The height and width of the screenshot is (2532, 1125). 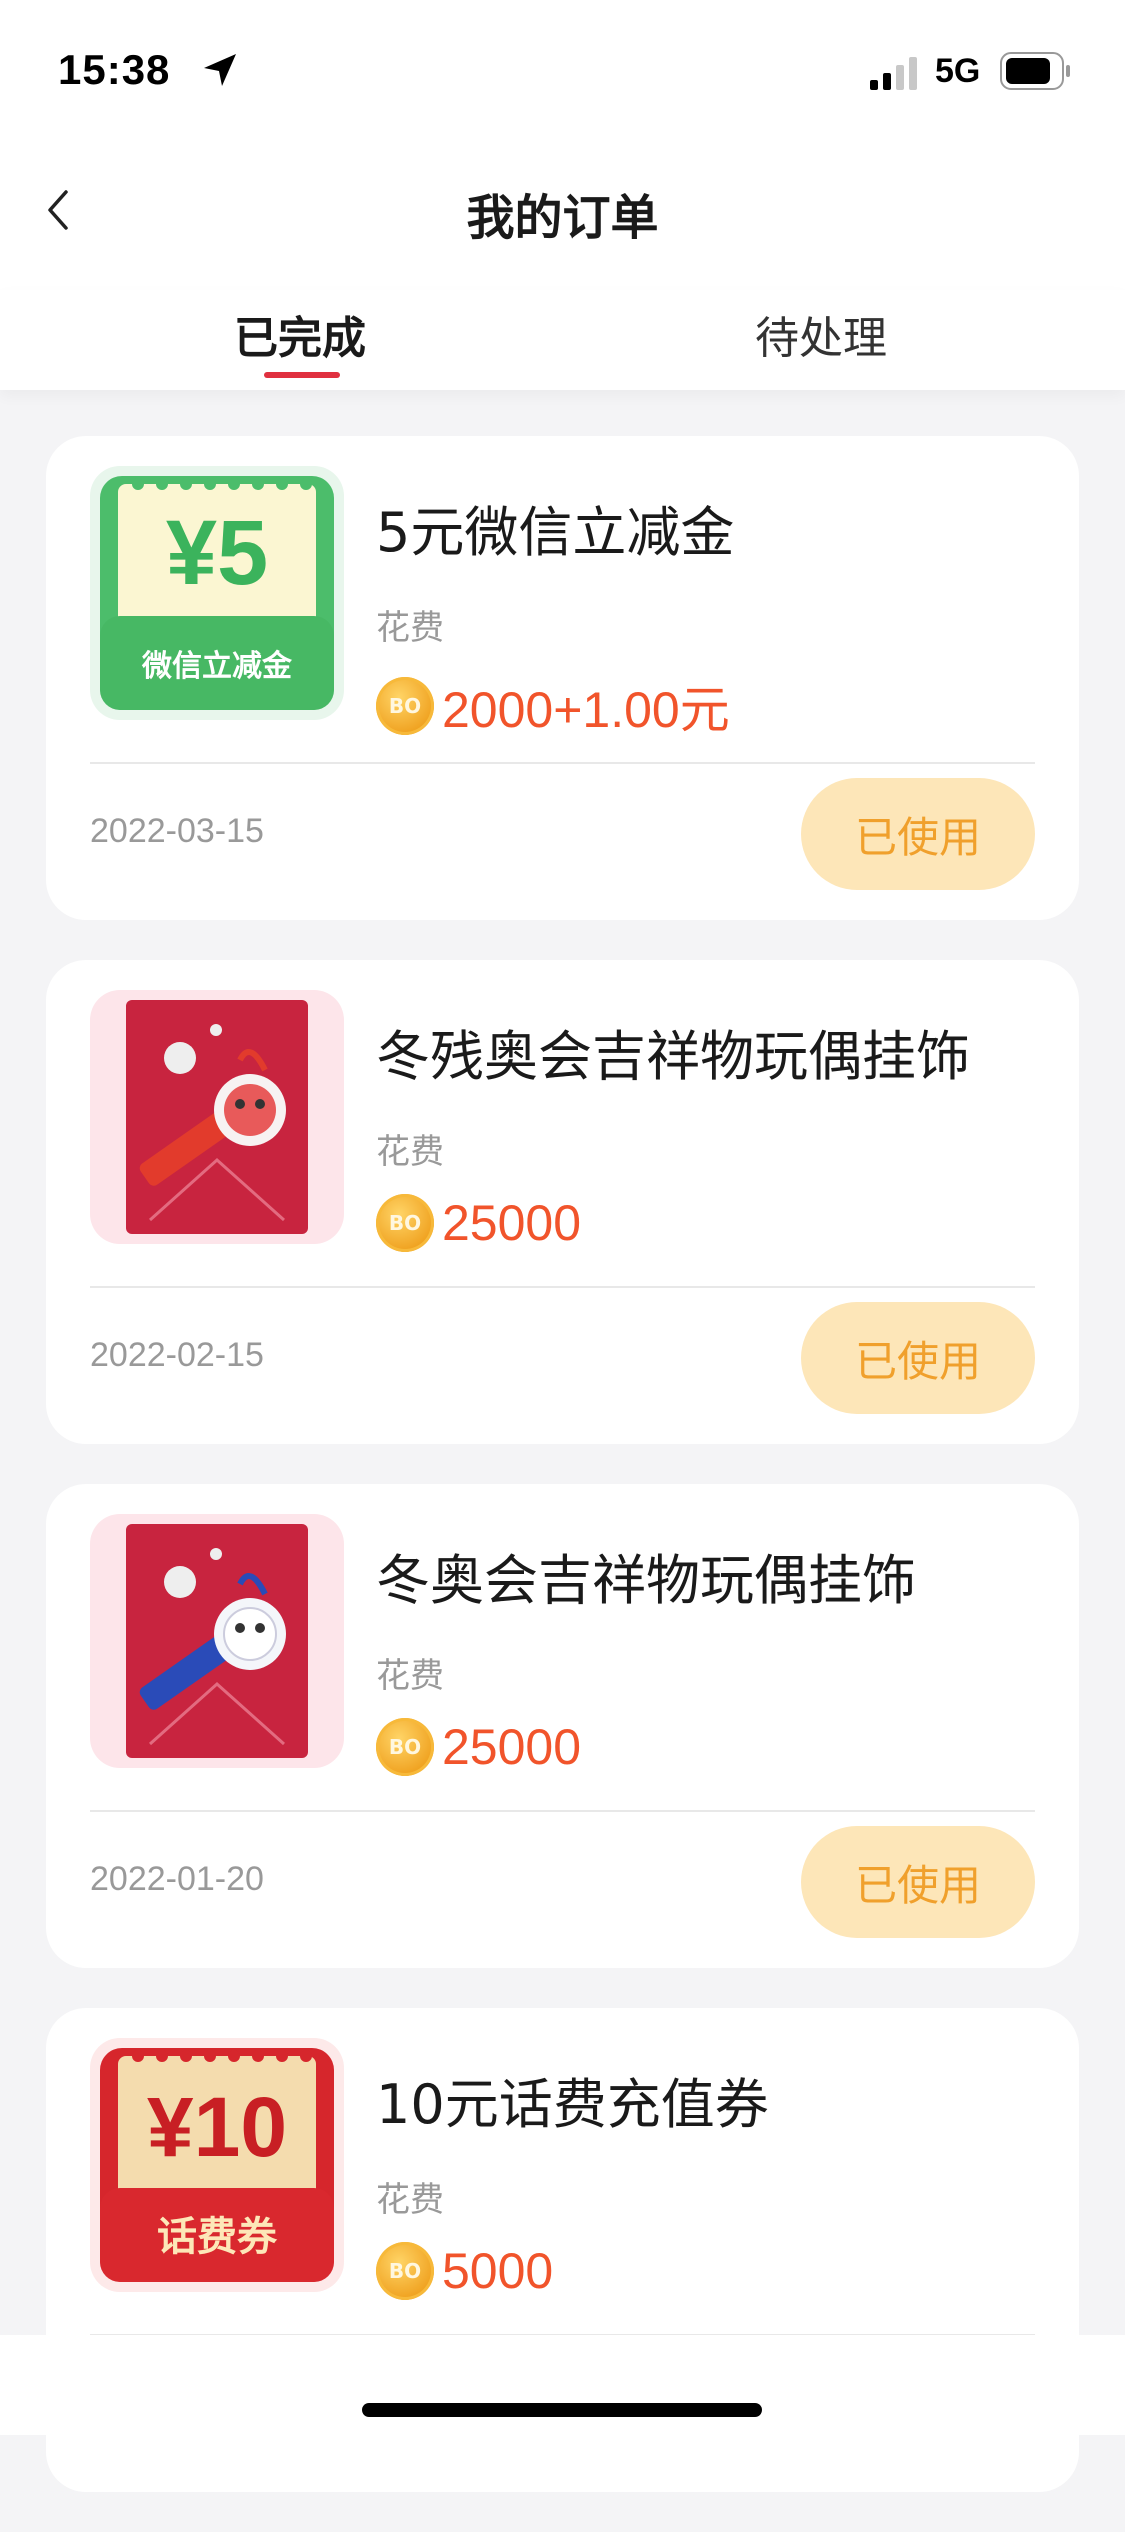 What do you see at coordinates (217, 666) in the screenshot?
I see `svg-text: 微信立减金` at bounding box center [217, 666].